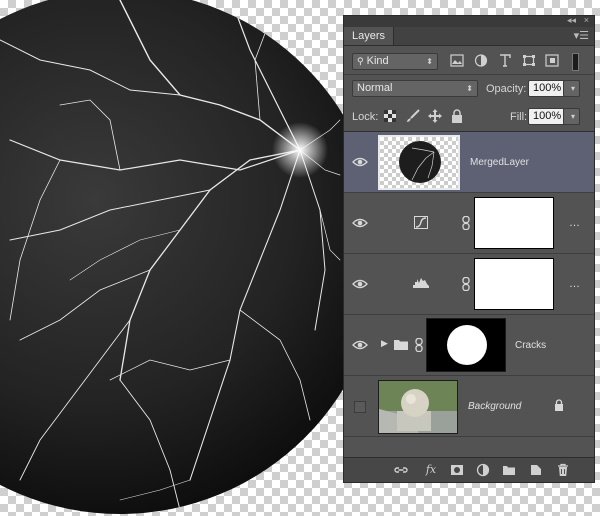  Describe the element at coordinates (563, 470) in the screenshot. I see `trash-icon` at that location.